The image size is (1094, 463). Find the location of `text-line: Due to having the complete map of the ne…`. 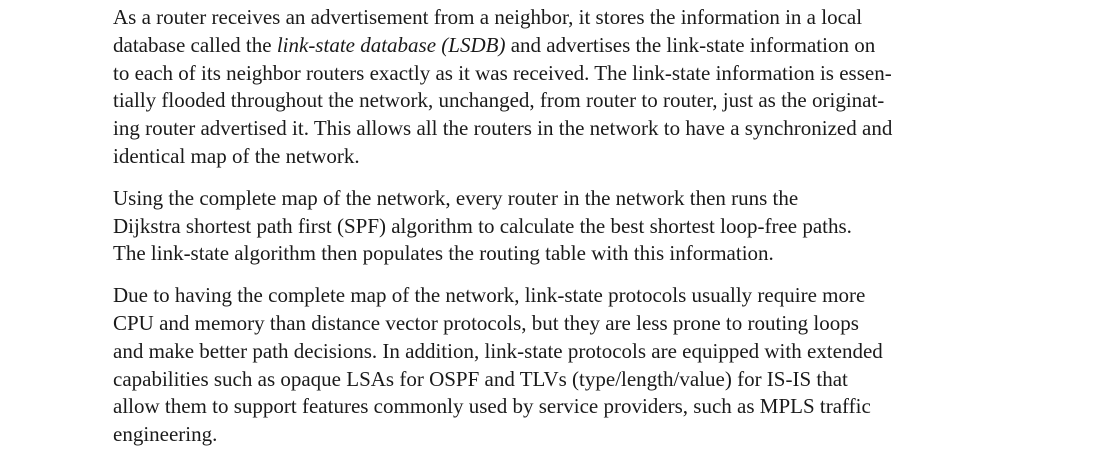

text-line: Due to having the complete map of the ne… is located at coordinates (489, 295).